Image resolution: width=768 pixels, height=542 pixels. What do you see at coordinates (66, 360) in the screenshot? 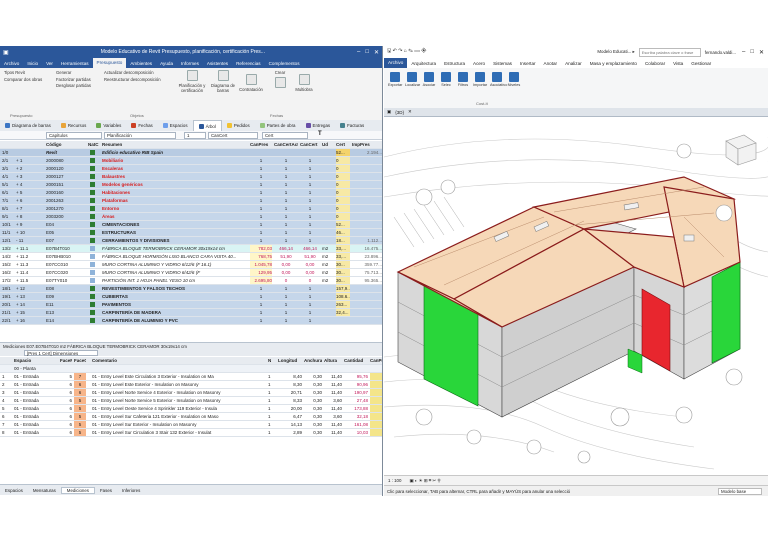
I see `column-header: FacePlan` at bounding box center [66, 360].